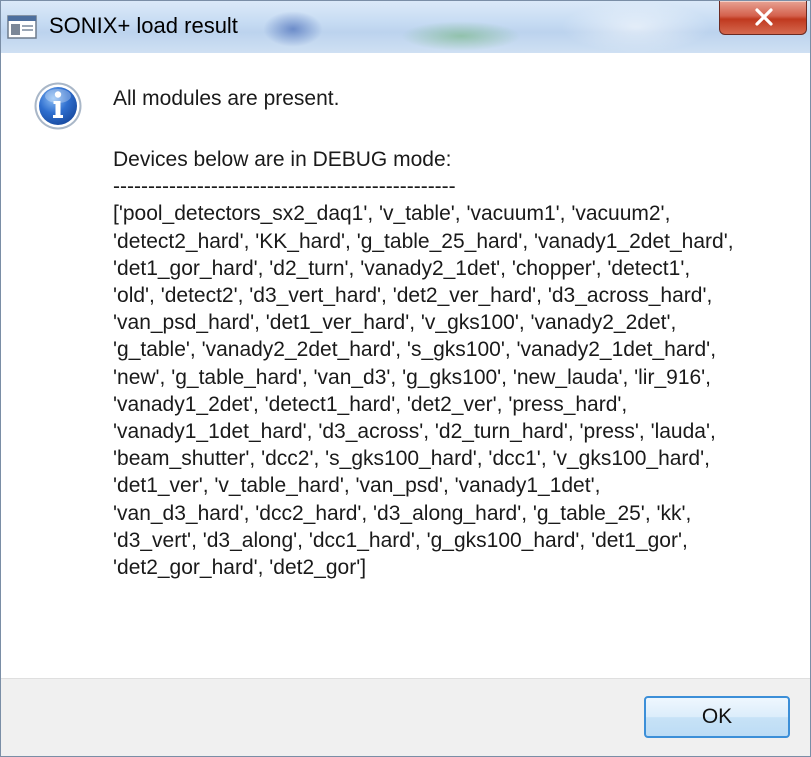 This screenshot has width=811, height=757. I want to click on close-button, so click(763, 18).